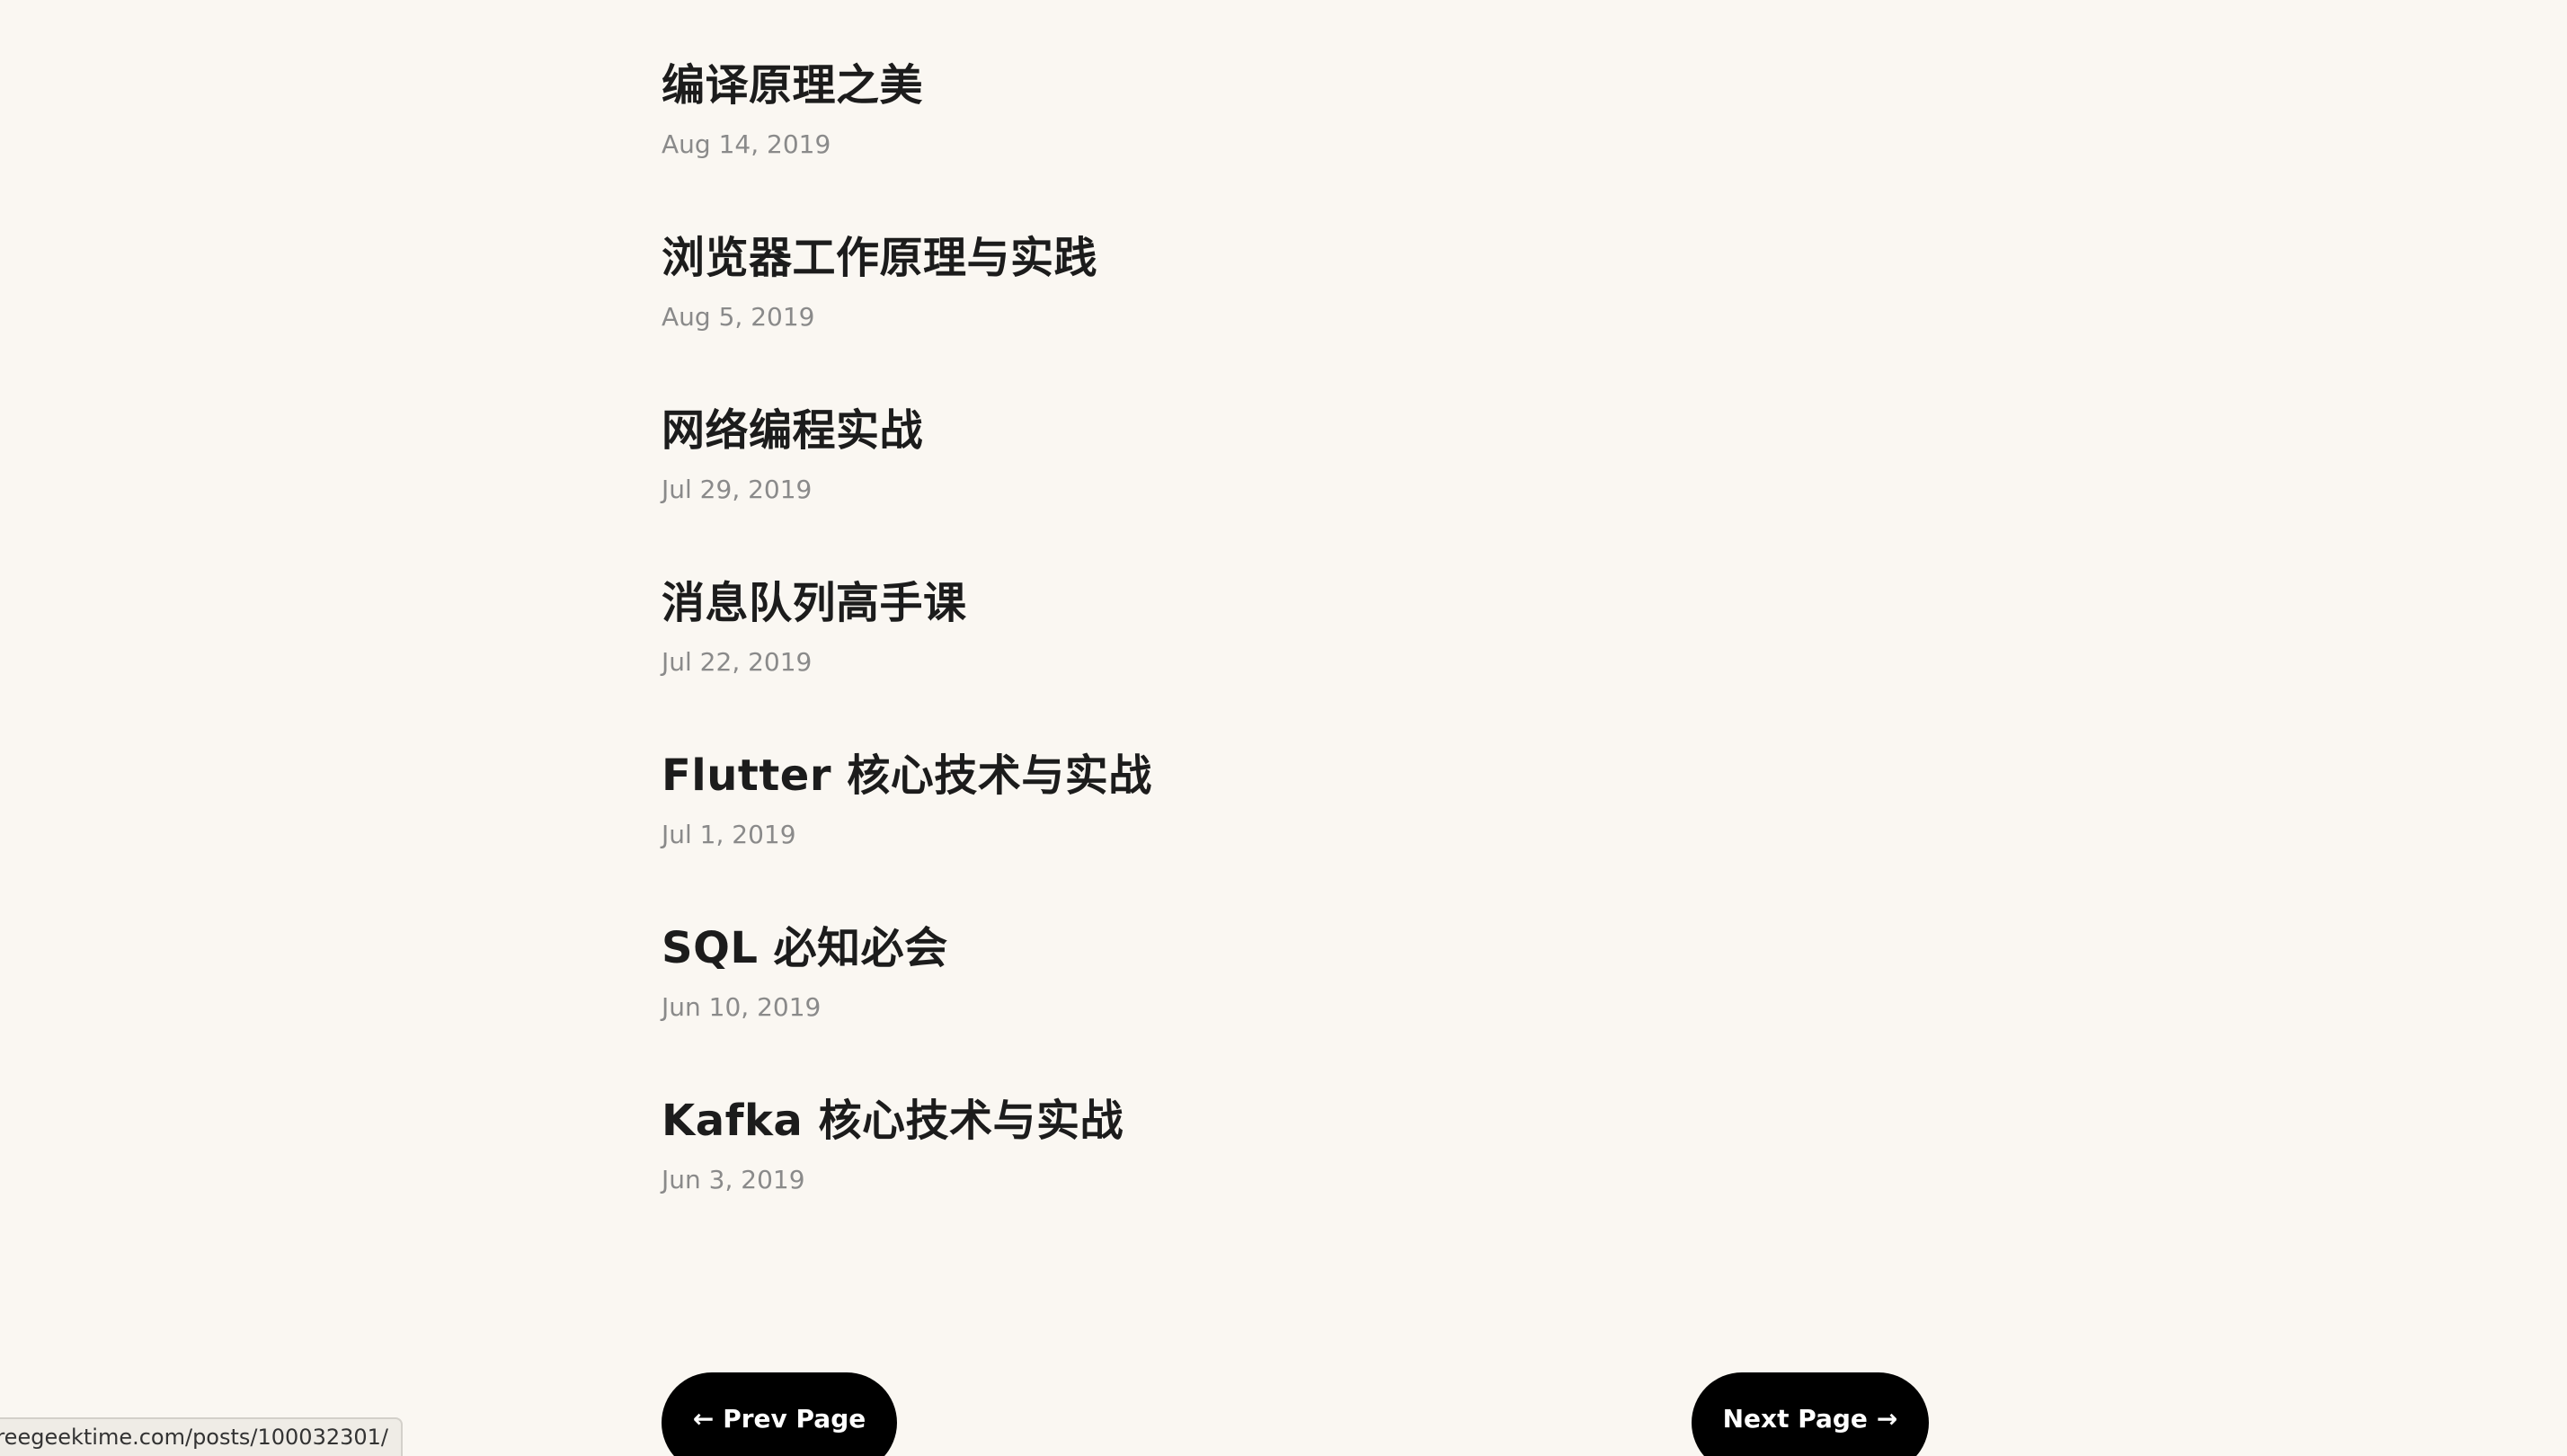 Image resolution: width=2567 pixels, height=1456 pixels. What do you see at coordinates (1295, 258) in the screenshot?
I see `post-title-link: 浏览器工作原理与实践` at bounding box center [1295, 258].